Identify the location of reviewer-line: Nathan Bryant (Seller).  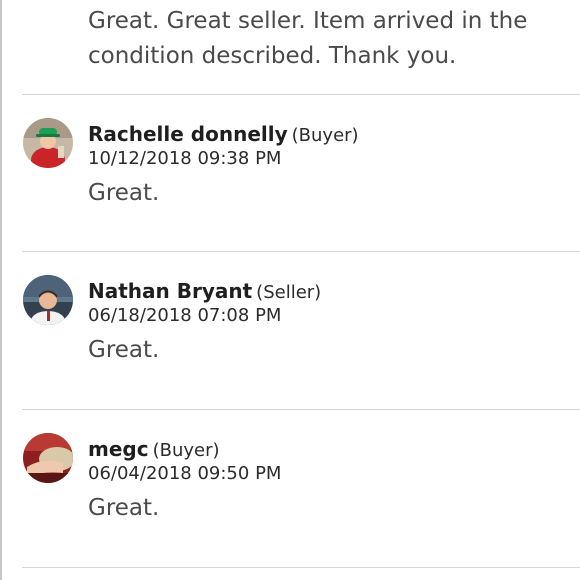
(204, 292).